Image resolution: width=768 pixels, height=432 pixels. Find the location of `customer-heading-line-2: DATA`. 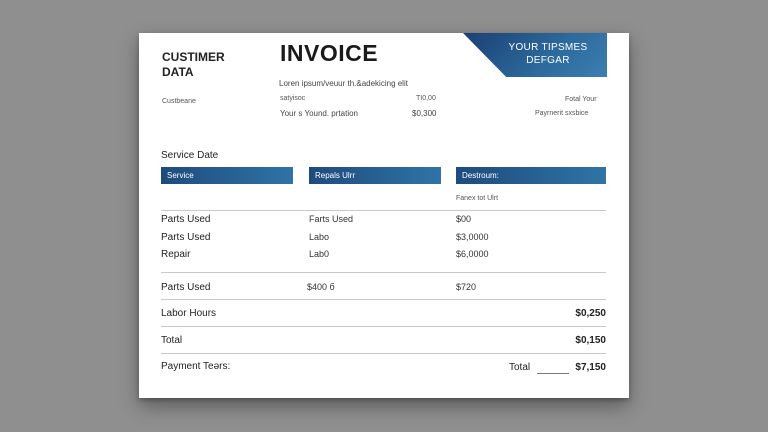

customer-heading-line-2: DATA is located at coordinates (178, 72).